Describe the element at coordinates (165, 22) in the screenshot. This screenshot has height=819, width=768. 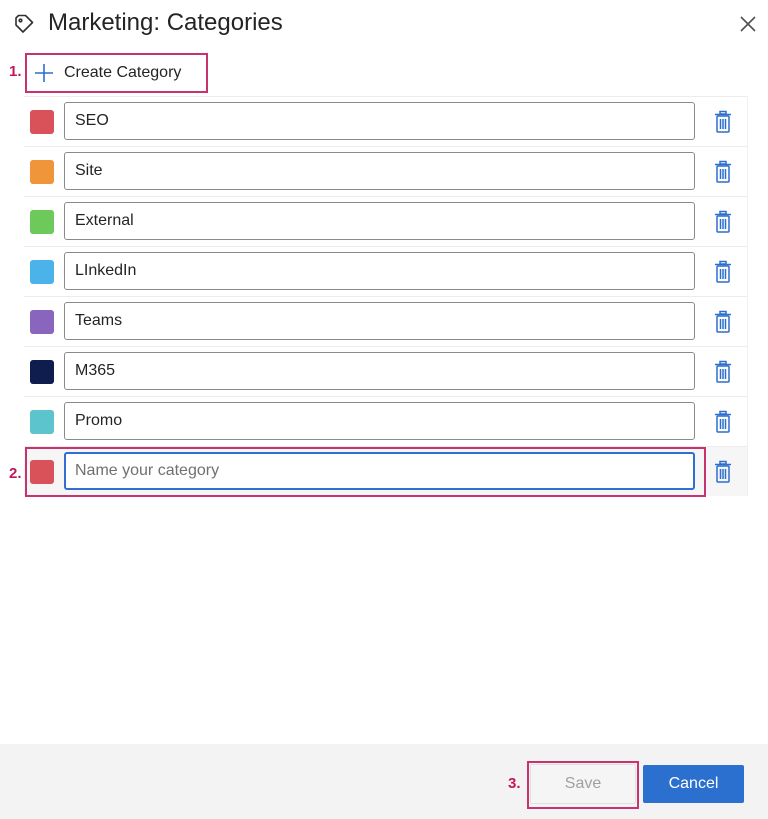
I see `dialog-title: Marketing: Categories` at that location.